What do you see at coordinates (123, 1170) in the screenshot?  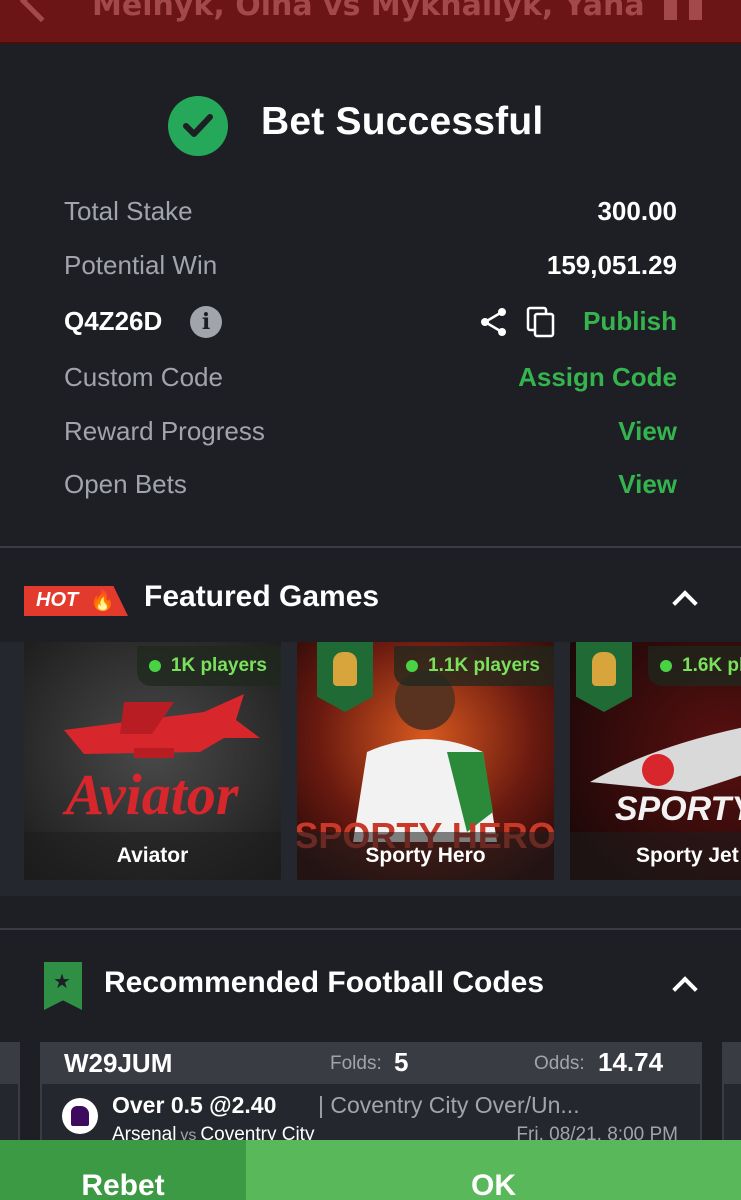 I see `rebet-button: Rebet` at bounding box center [123, 1170].